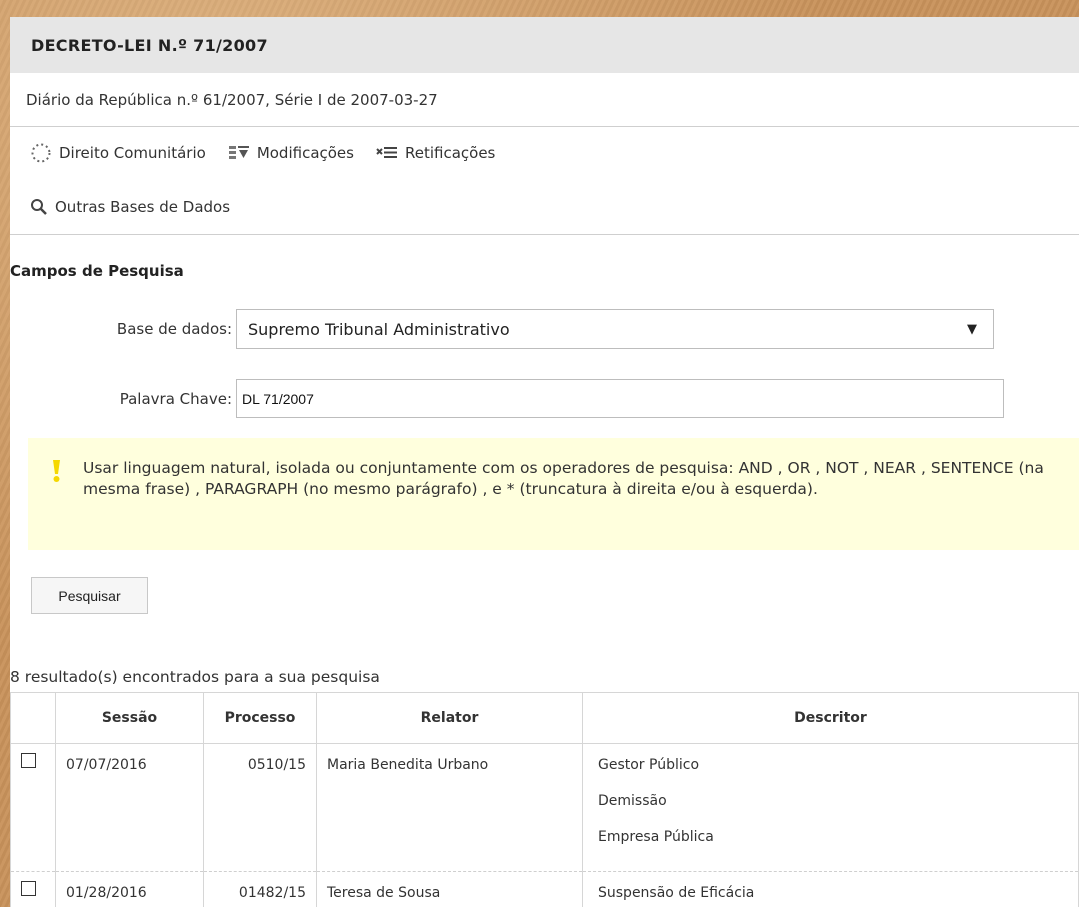 This screenshot has height=907, width=1079. Describe the element at coordinates (106, 893) in the screenshot. I see `sessao-value: 01/28/2016` at that location.